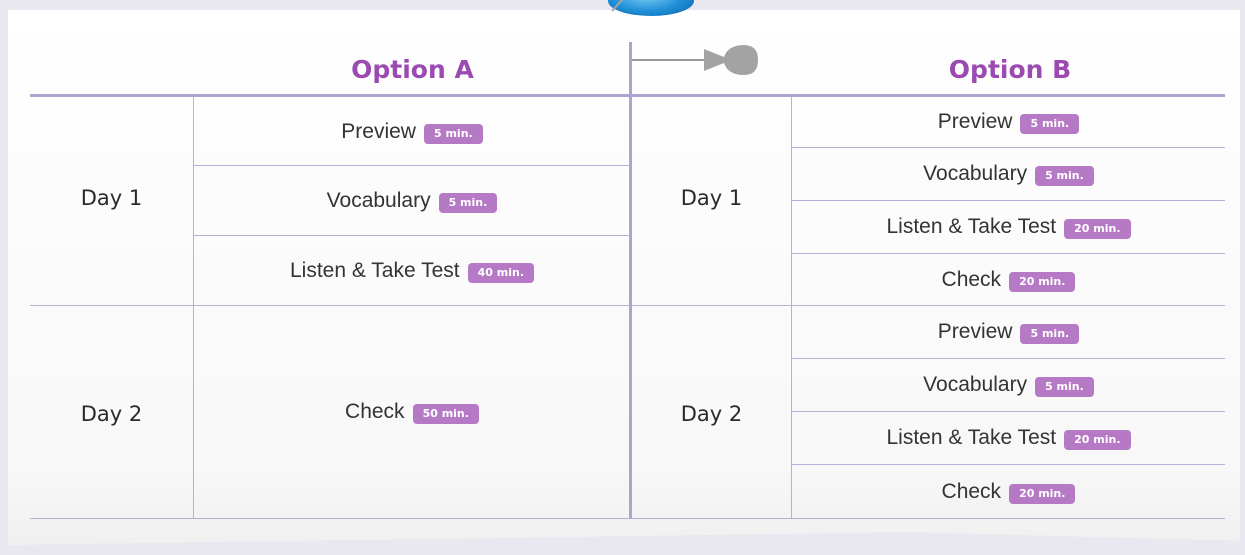 This screenshot has width=1245, height=555. Describe the element at coordinates (330, 518) in the screenshot. I see `bottom-rule-a` at that location.